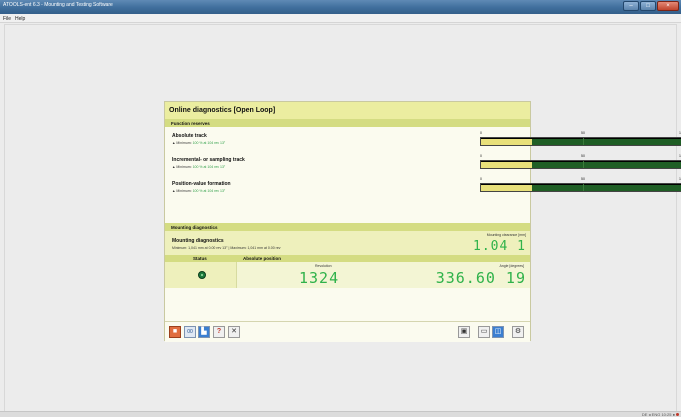  Describe the element at coordinates (484, 332) in the screenshot. I see `window-button: ▭` at that location.